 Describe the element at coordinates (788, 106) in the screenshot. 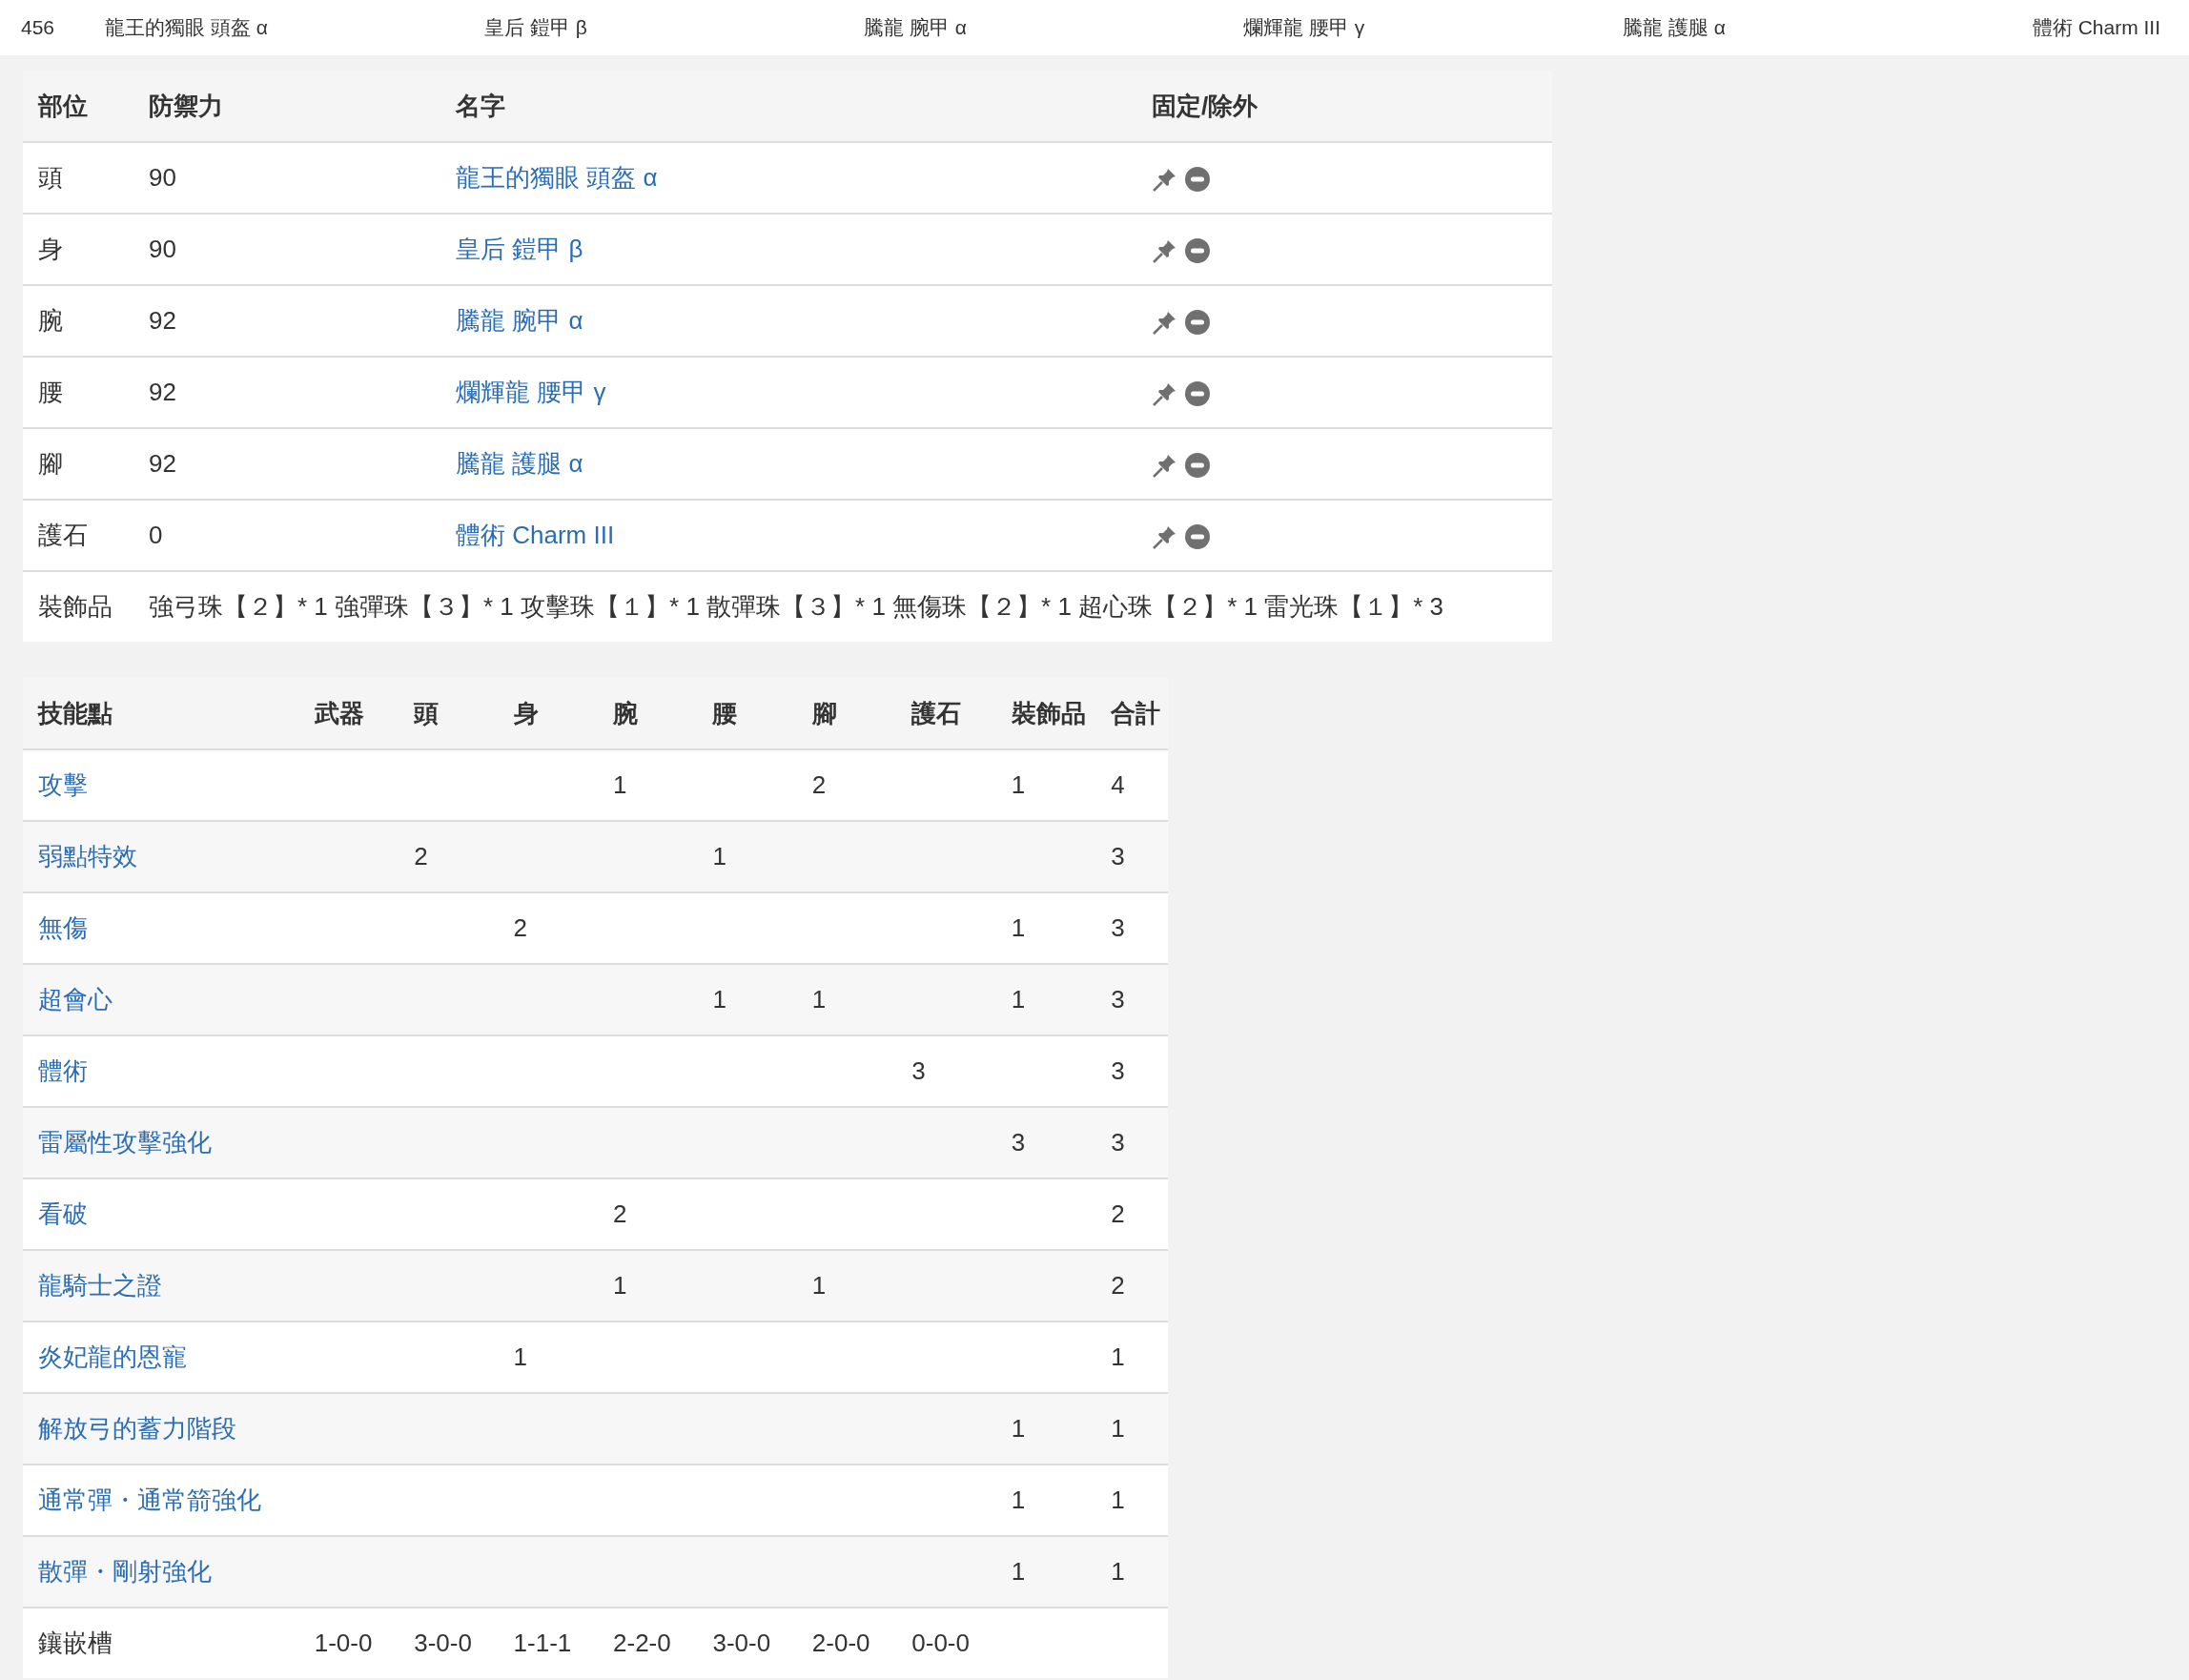

I see `column-header: 名字` at that location.